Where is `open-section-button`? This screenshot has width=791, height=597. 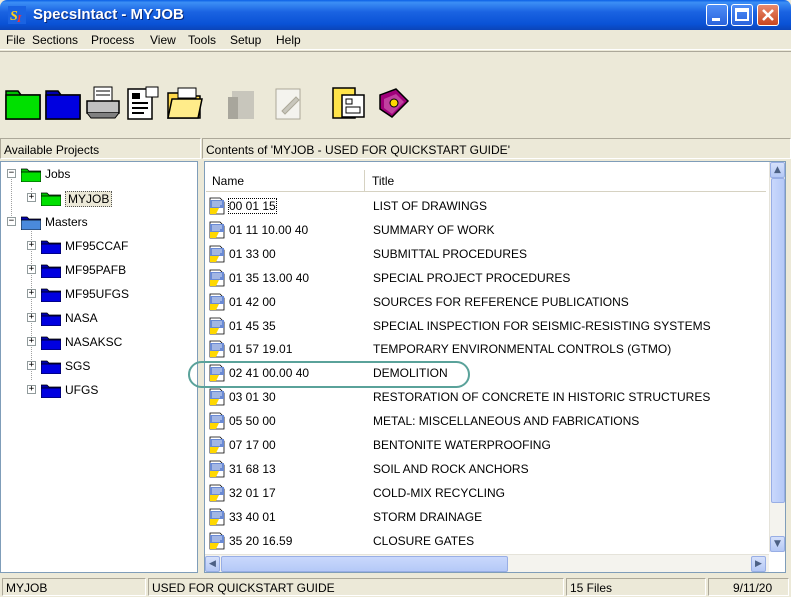
open-section-button is located at coordinates (185, 104).